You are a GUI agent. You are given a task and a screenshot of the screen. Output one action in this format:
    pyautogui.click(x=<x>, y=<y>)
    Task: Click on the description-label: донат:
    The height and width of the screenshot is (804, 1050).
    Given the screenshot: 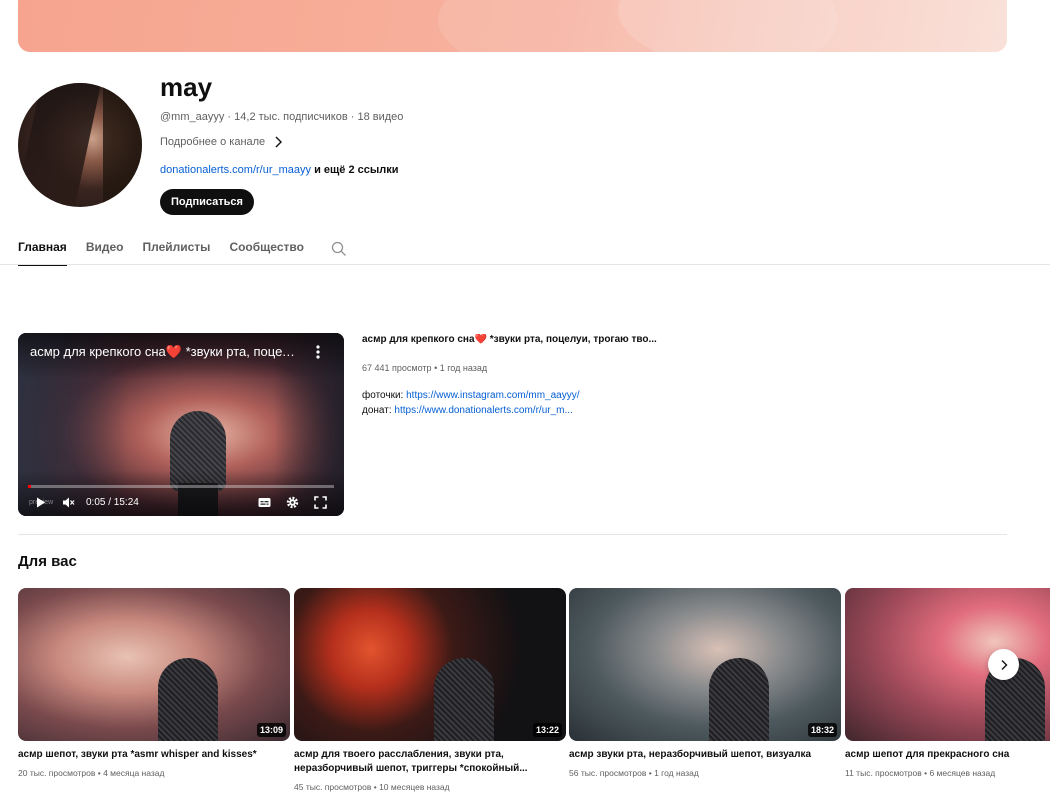 What is the action you would take?
    pyautogui.click(x=377, y=410)
    